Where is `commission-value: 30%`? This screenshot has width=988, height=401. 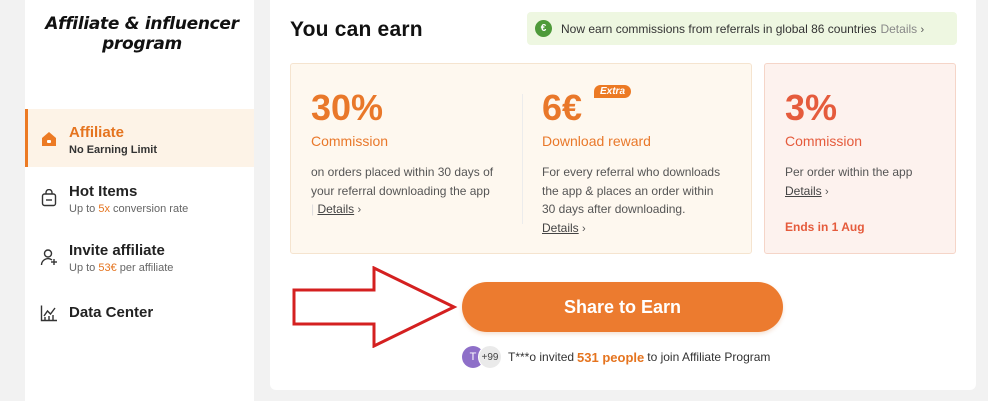 commission-value: 30% is located at coordinates (347, 107).